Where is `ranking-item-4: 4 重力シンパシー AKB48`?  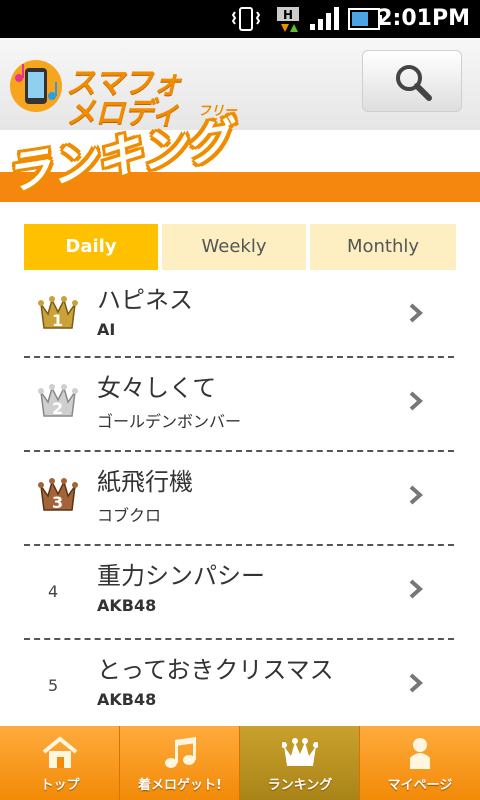 ranking-item-4: 4 重力シンパシー AKB48 is located at coordinates (239, 593).